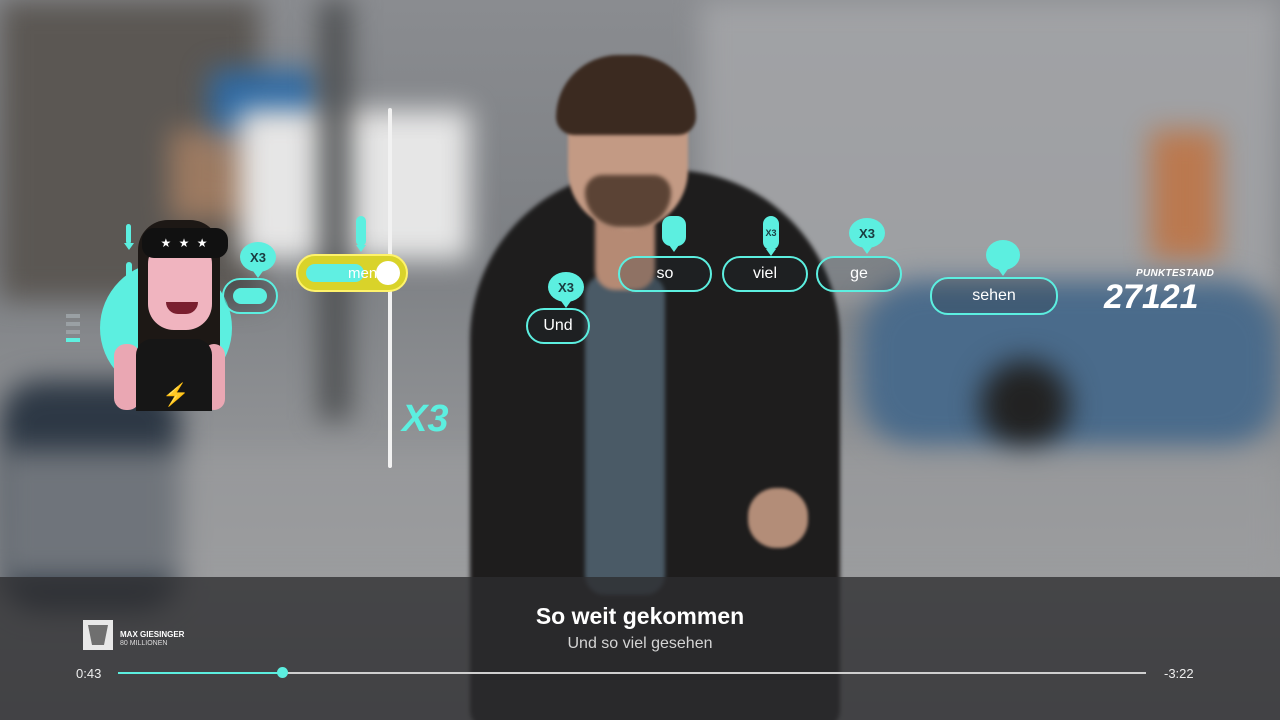 The image size is (1280, 720). Describe the element at coordinates (152, 634) in the screenshot. I see `artist-name: MAX GIESINGER` at that location.